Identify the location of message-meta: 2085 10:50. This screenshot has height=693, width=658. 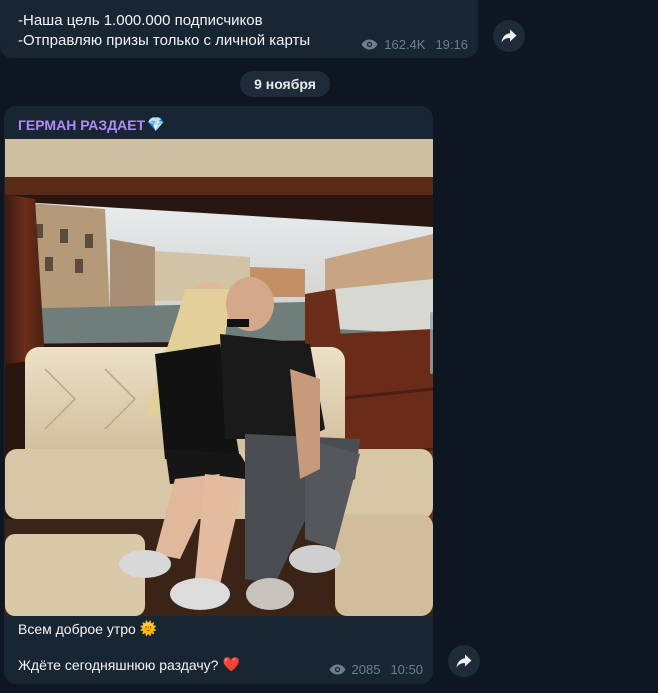
(376, 669).